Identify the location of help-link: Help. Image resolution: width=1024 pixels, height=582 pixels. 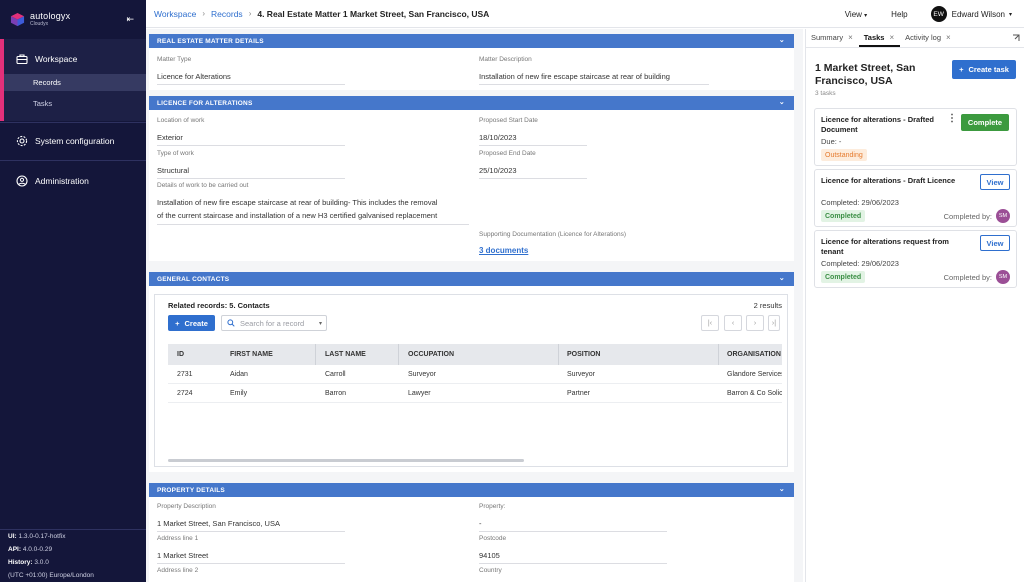
(899, 14).